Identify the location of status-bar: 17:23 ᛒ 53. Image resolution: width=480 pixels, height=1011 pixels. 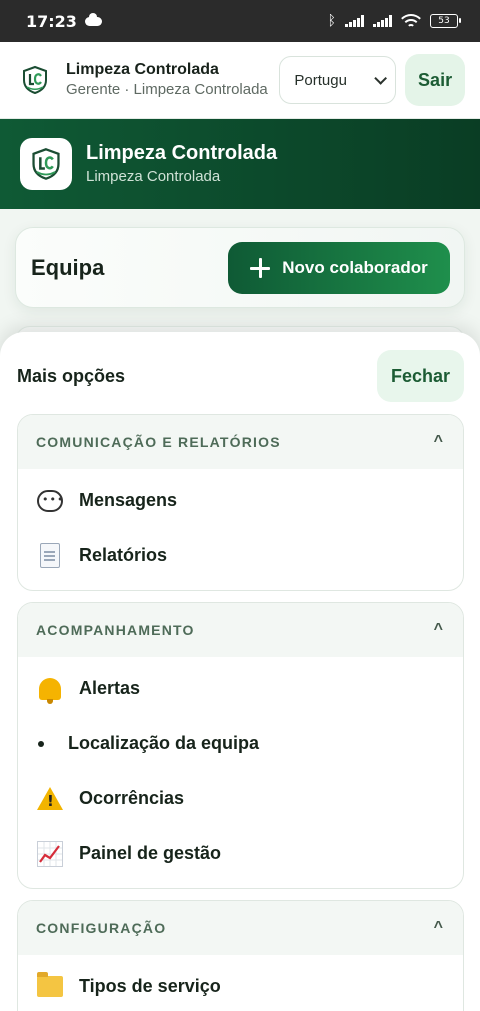
(240, 21).